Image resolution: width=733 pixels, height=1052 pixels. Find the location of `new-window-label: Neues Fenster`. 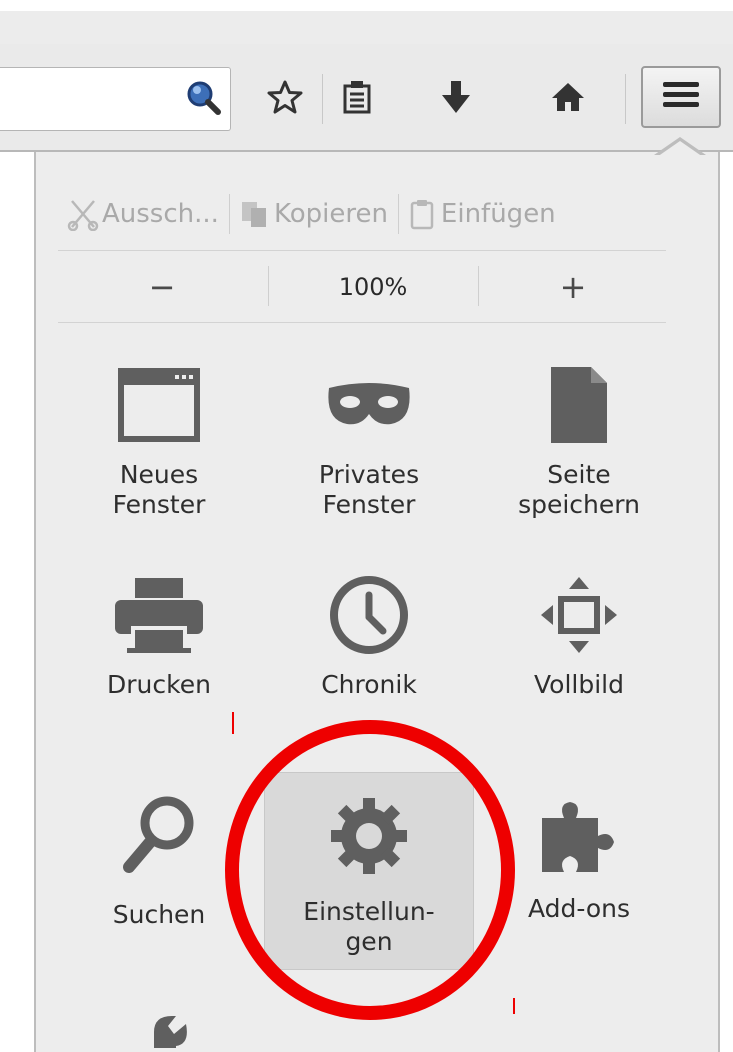

new-window-label: Neues Fenster is located at coordinates (159, 489).